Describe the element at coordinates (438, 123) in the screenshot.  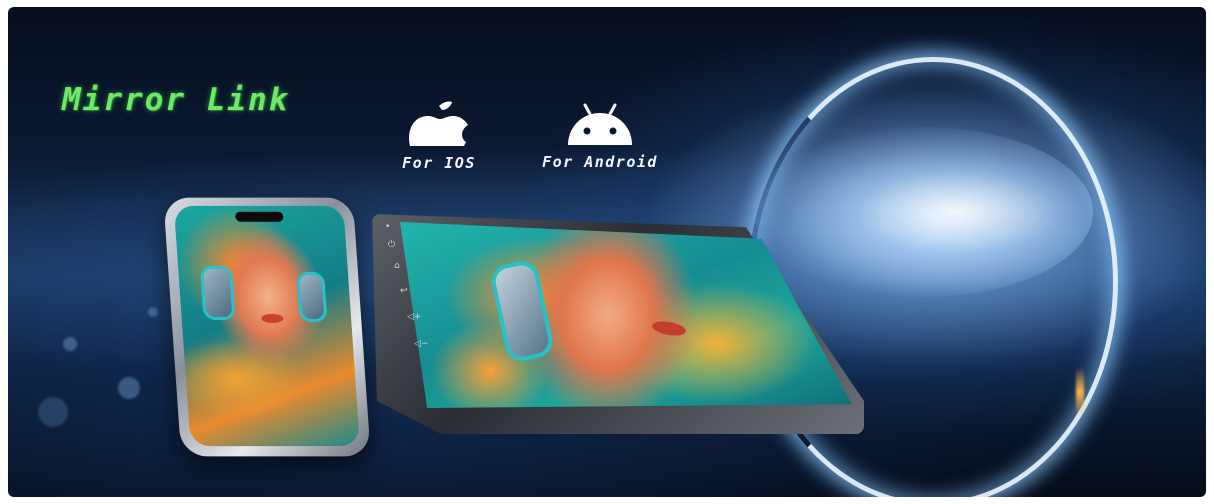
I see `apple-icon` at that location.